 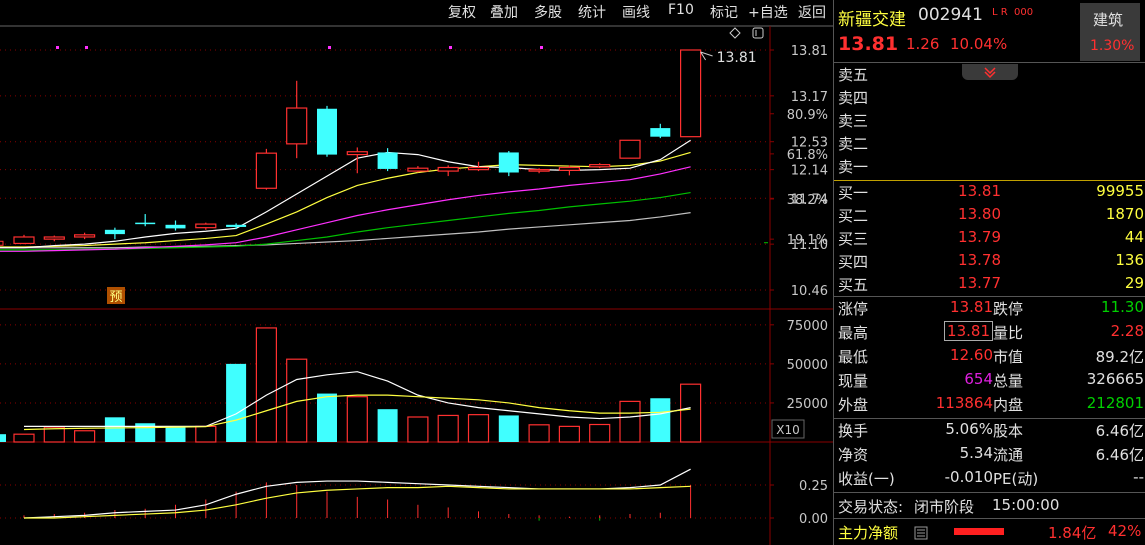 I want to click on stat-value-4b: 212801, so click(x=1115, y=403).